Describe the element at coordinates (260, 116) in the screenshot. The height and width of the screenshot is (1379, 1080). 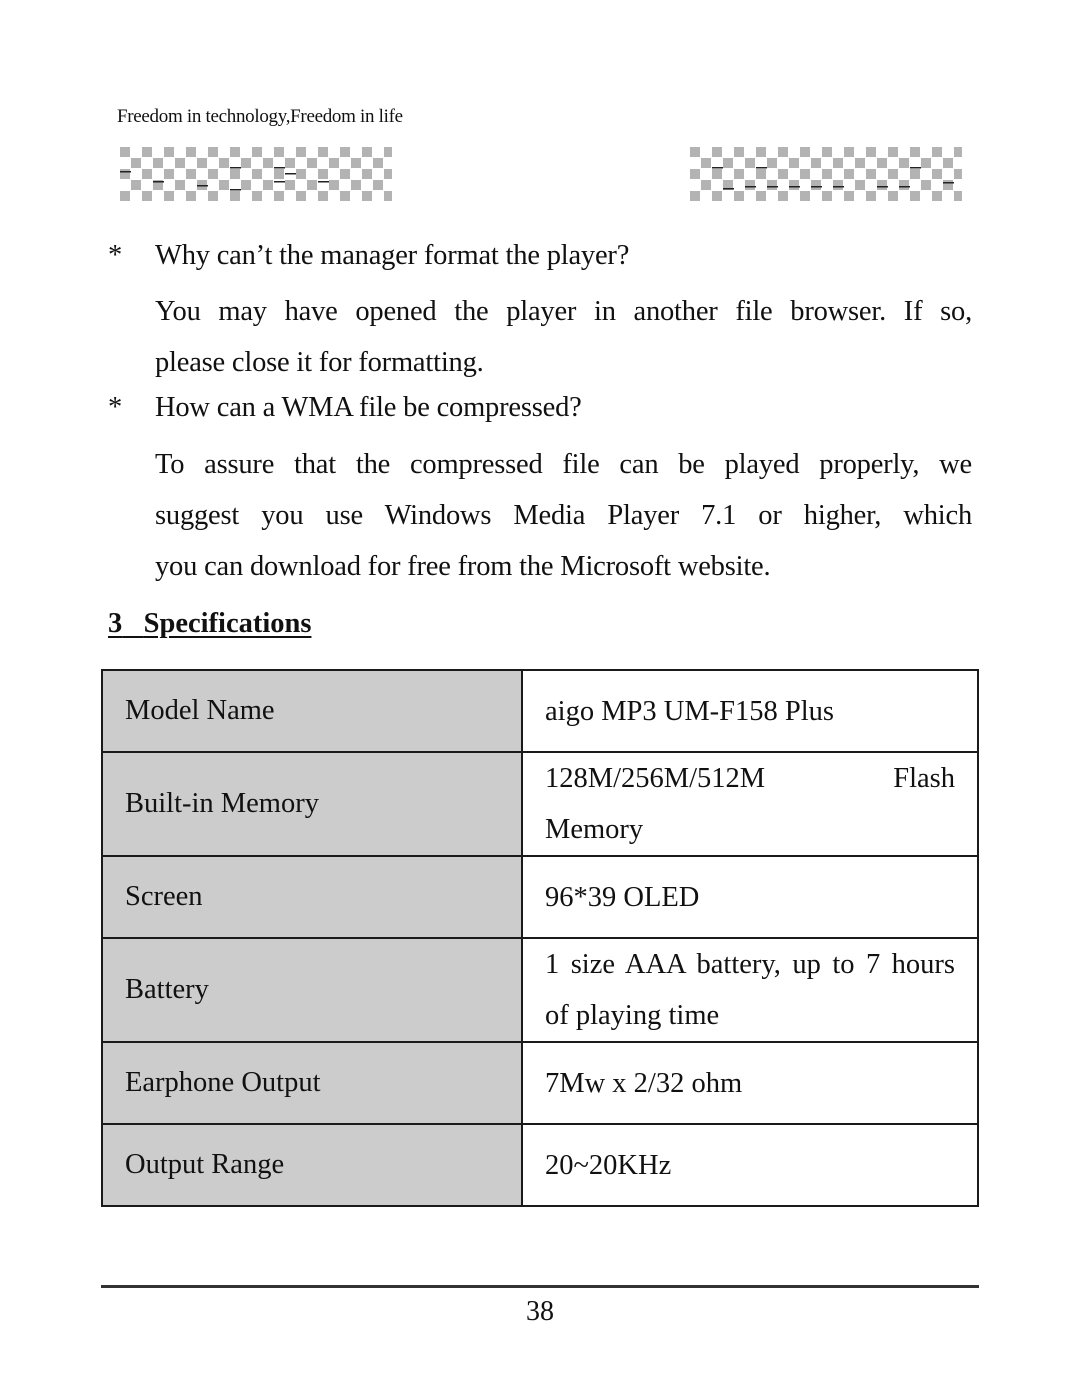
I see `header-tagline: Freedom in technology,Freedom in life` at that location.